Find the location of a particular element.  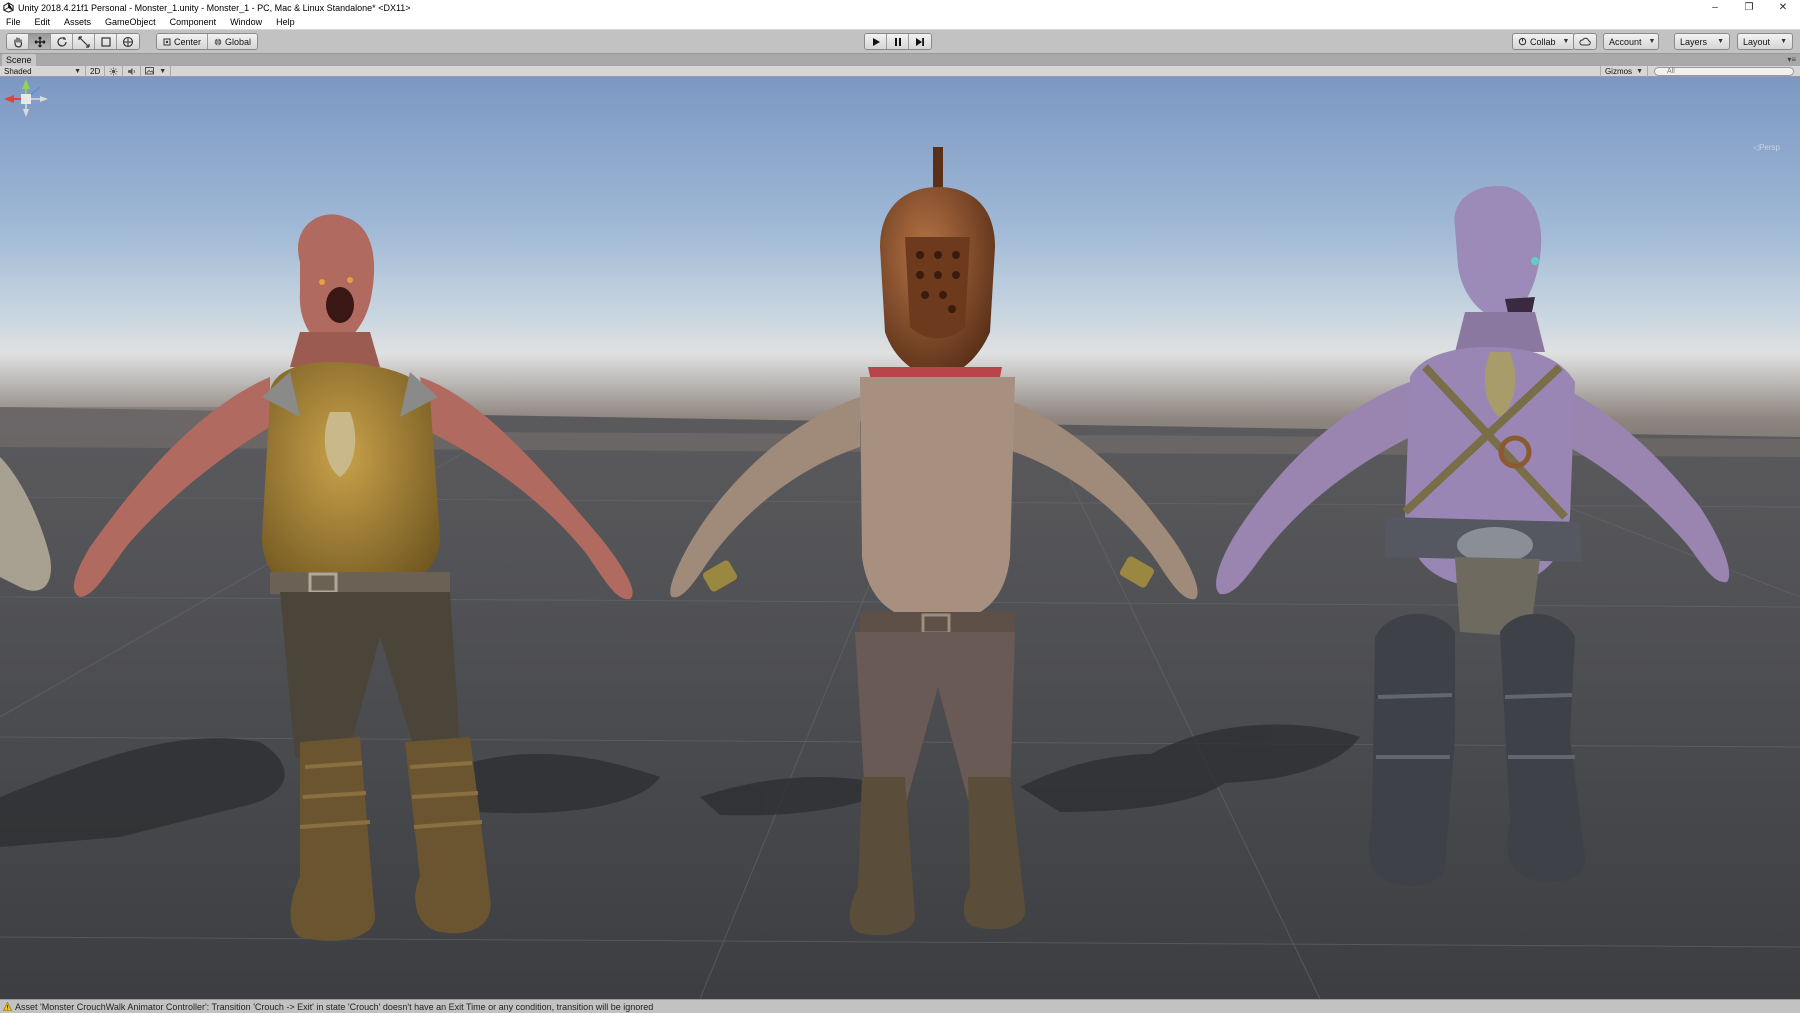

shading-mode-label: Shaded is located at coordinates (18, 71).